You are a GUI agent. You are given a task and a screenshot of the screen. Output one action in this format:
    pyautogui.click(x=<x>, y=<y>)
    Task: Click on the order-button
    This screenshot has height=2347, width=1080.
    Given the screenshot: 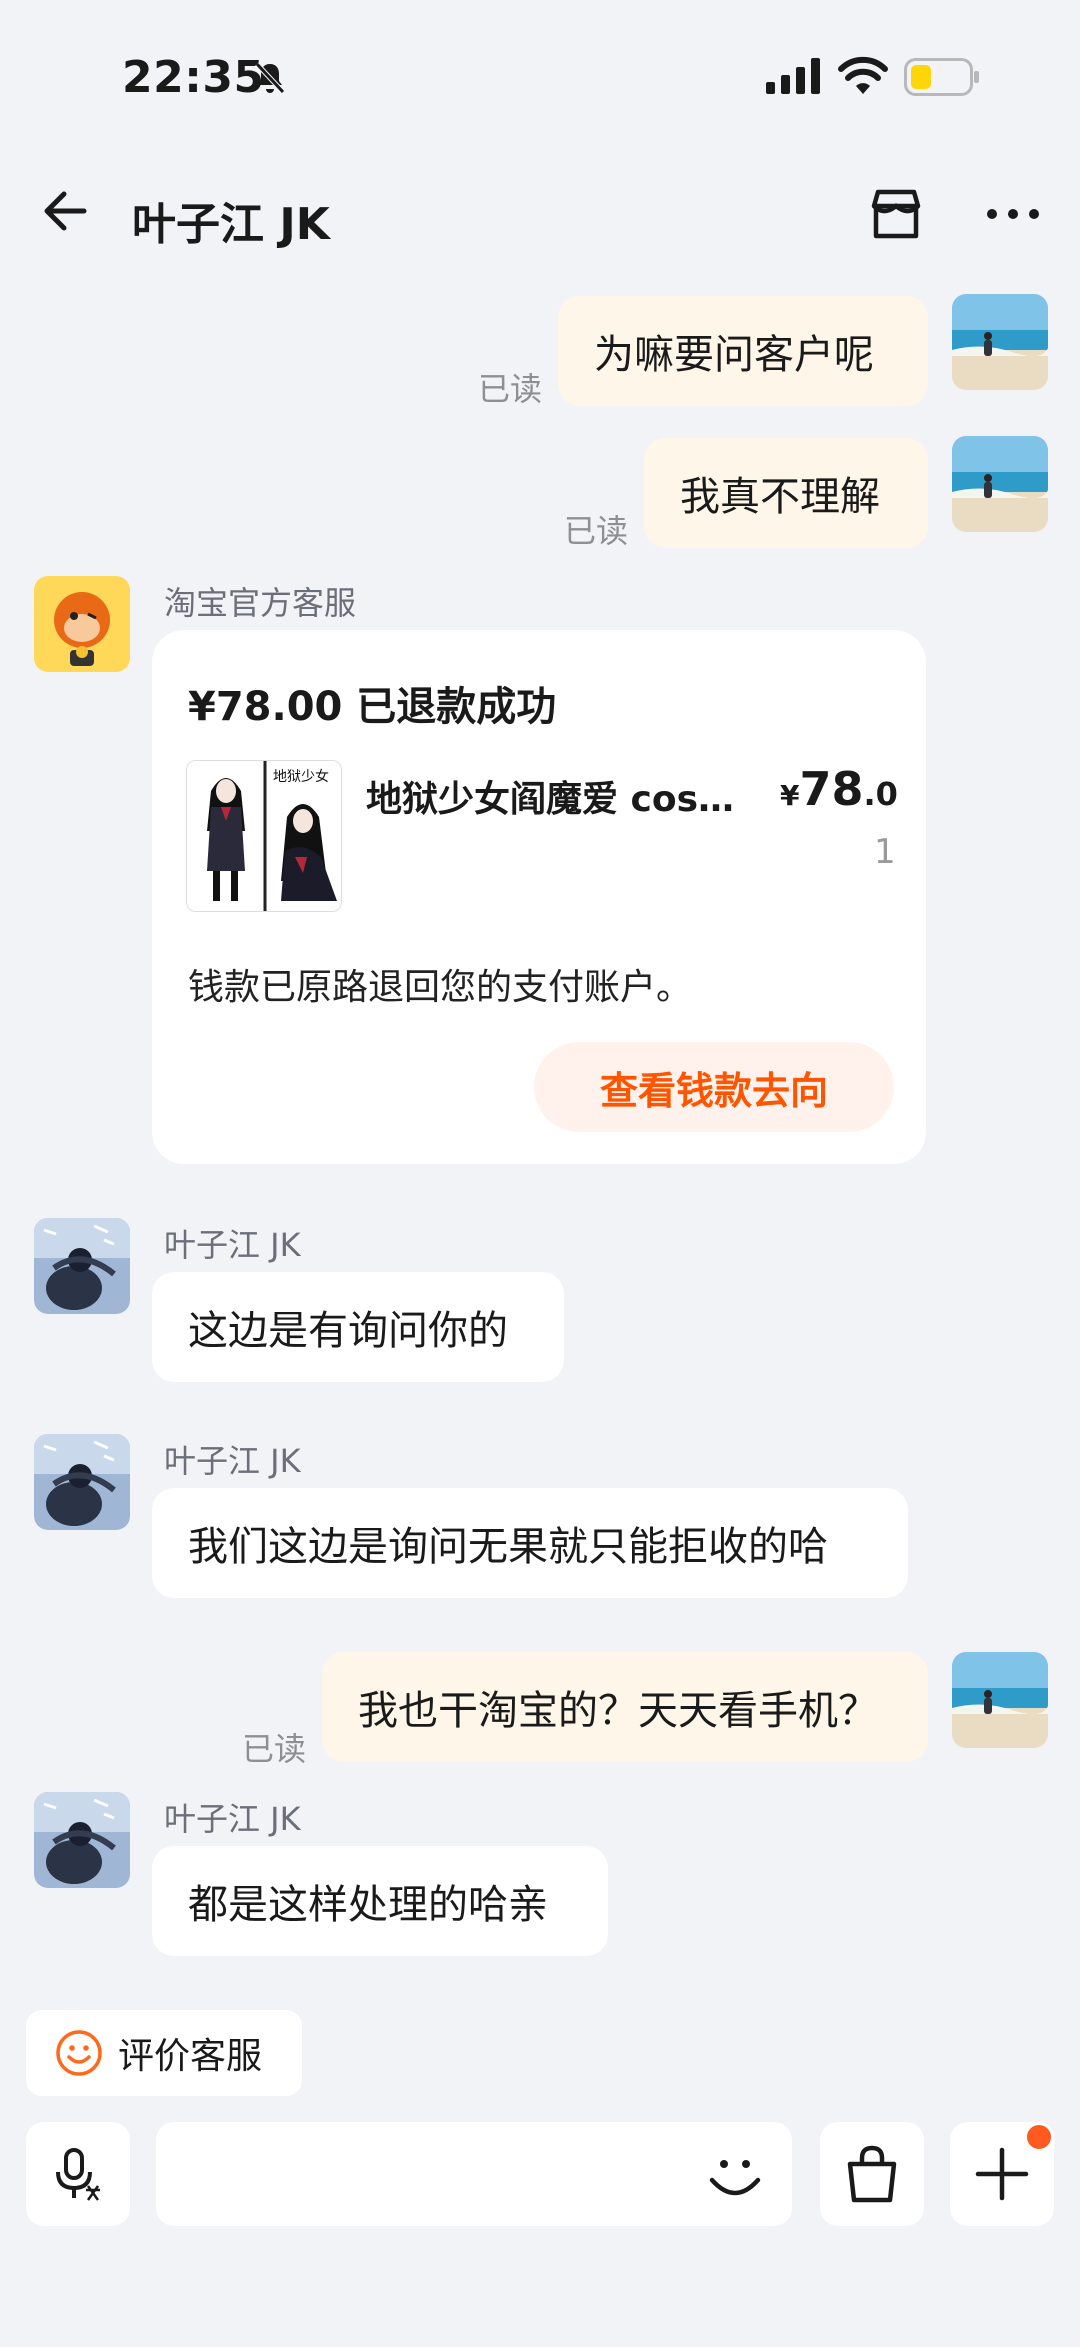 What is the action you would take?
    pyautogui.click(x=872, y=2174)
    